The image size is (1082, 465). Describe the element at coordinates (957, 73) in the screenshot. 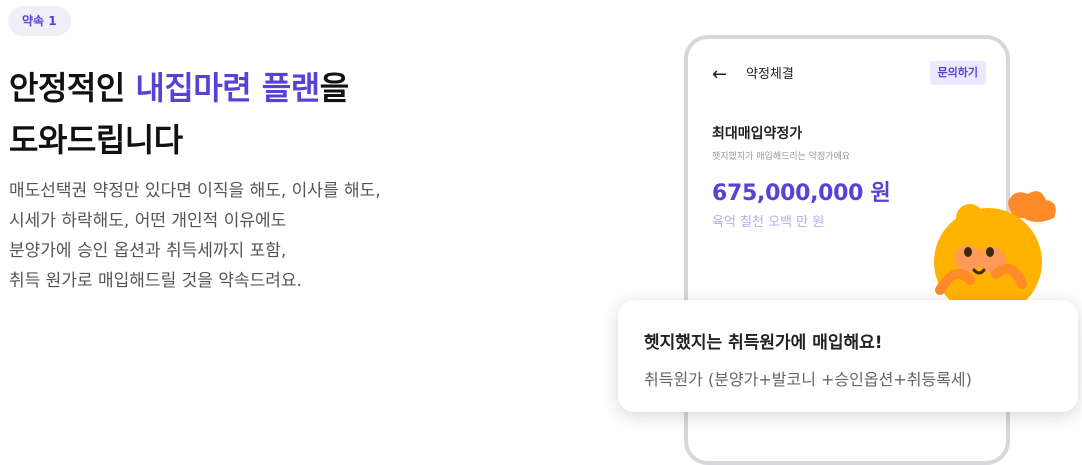

I see `inquire-button: 문의하기` at that location.